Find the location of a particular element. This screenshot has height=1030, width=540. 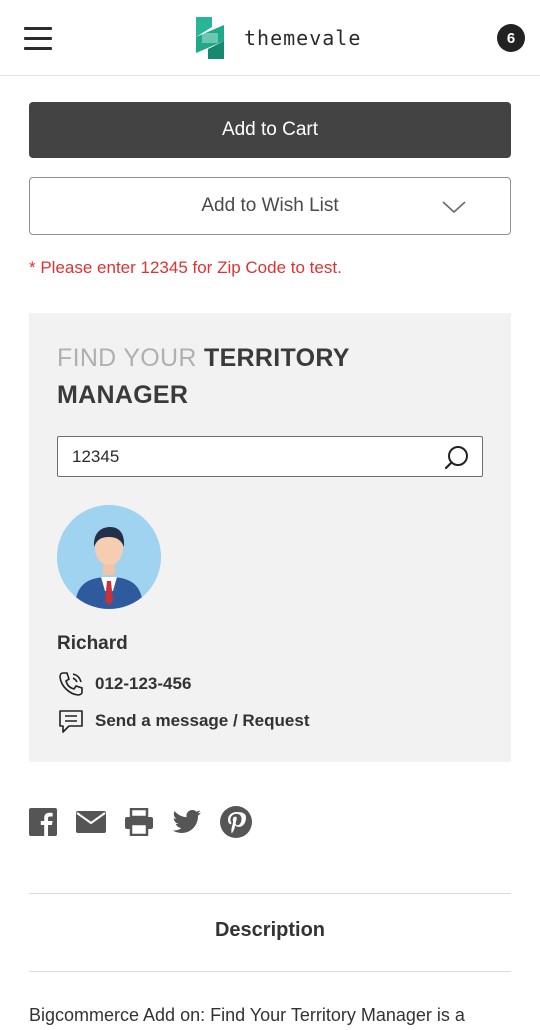

panel-title-light: FIND YOUR is located at coordinates (127, 358).